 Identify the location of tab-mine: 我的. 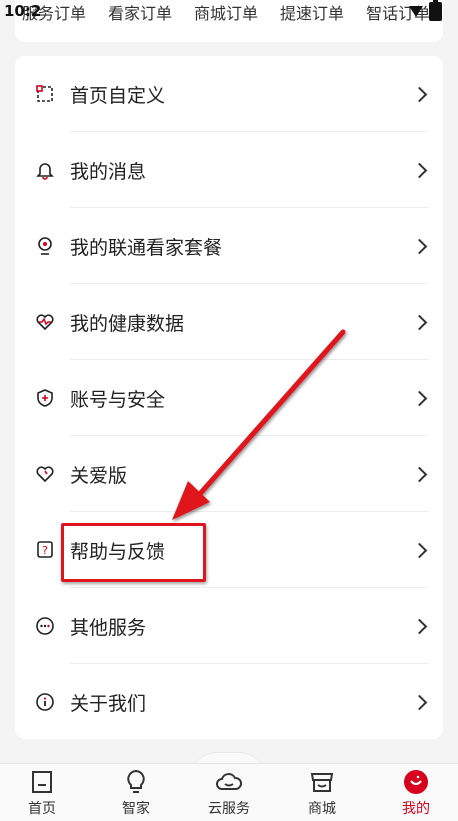
(416, 793).